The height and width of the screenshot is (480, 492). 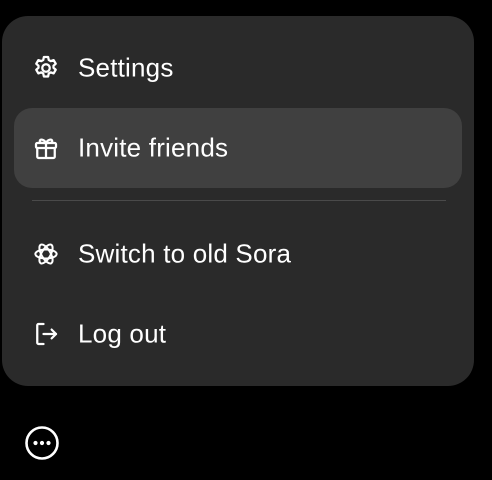 I want to click on menu-item-label: Switch to old Sora, so click(x=185, y=253).